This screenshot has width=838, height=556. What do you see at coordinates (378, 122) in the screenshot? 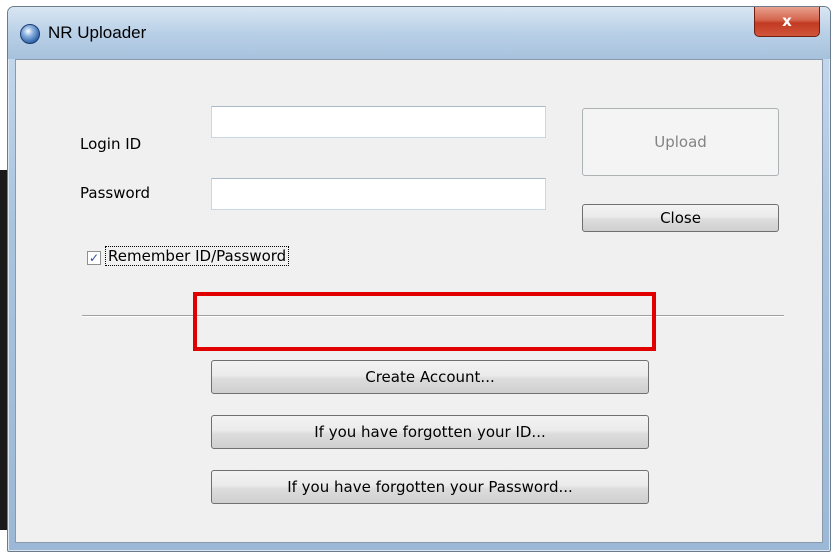
I see `login-id-input` at bounding box center [378, 122].